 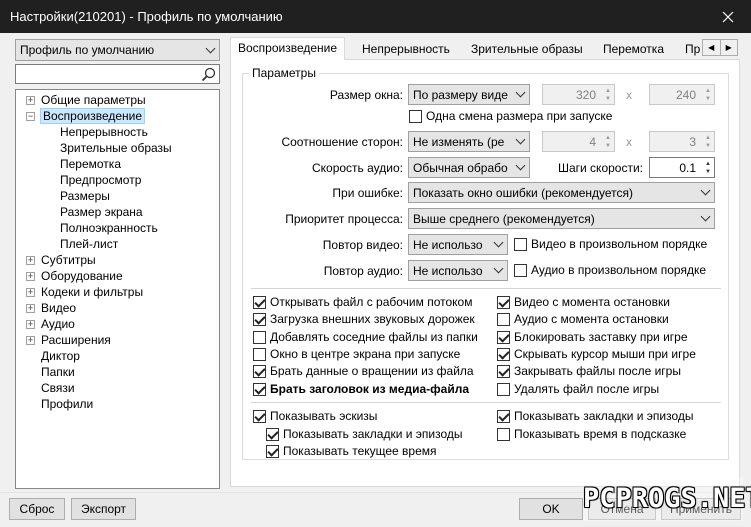 I want to click on tree-item-hardware: Оборудование, so click(x=82, y=276).